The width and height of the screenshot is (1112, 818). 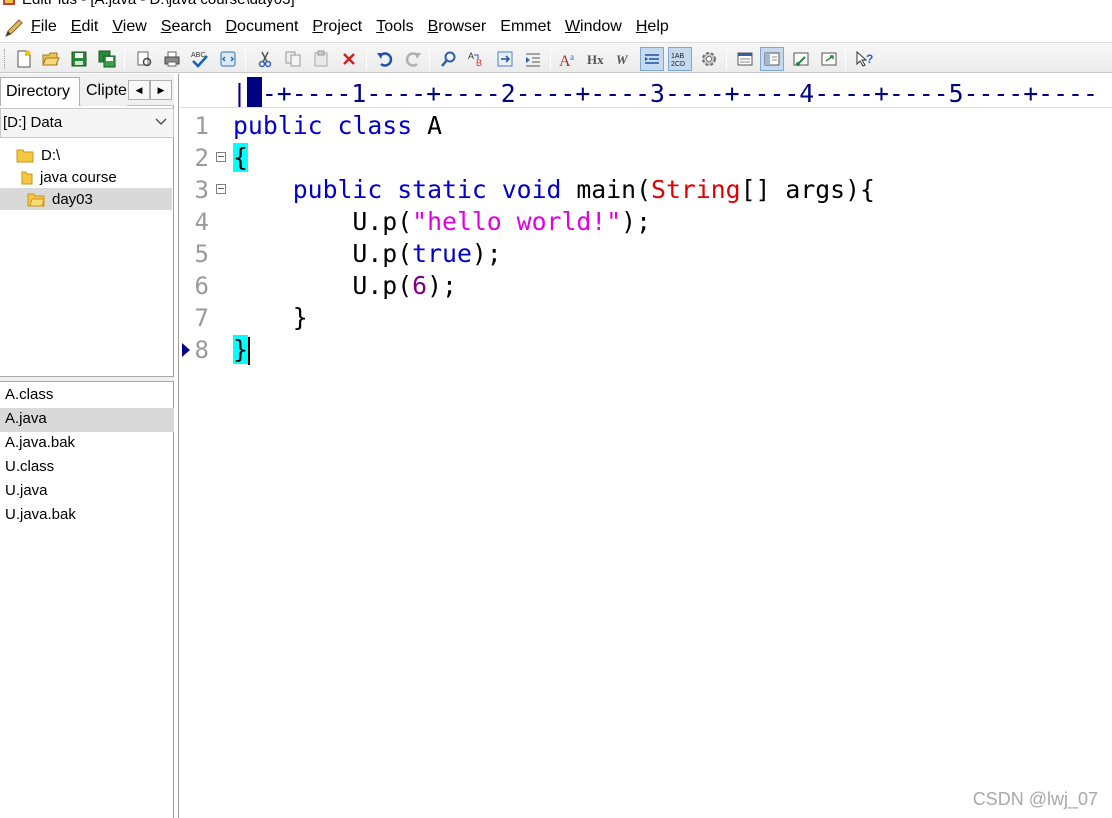 I want to click on undo-icon, so click(x=385, y=59).